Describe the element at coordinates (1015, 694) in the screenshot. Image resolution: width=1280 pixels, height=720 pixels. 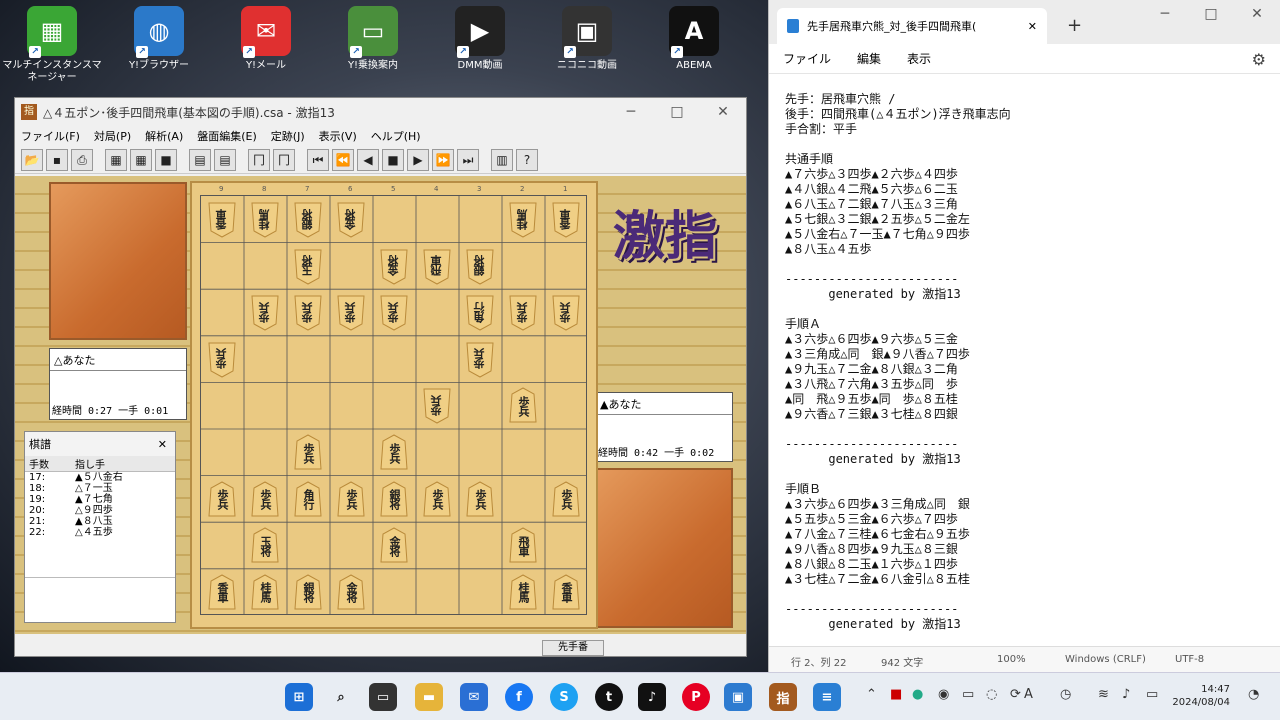
I see `tray-sync-icon: ⟳` at that location.